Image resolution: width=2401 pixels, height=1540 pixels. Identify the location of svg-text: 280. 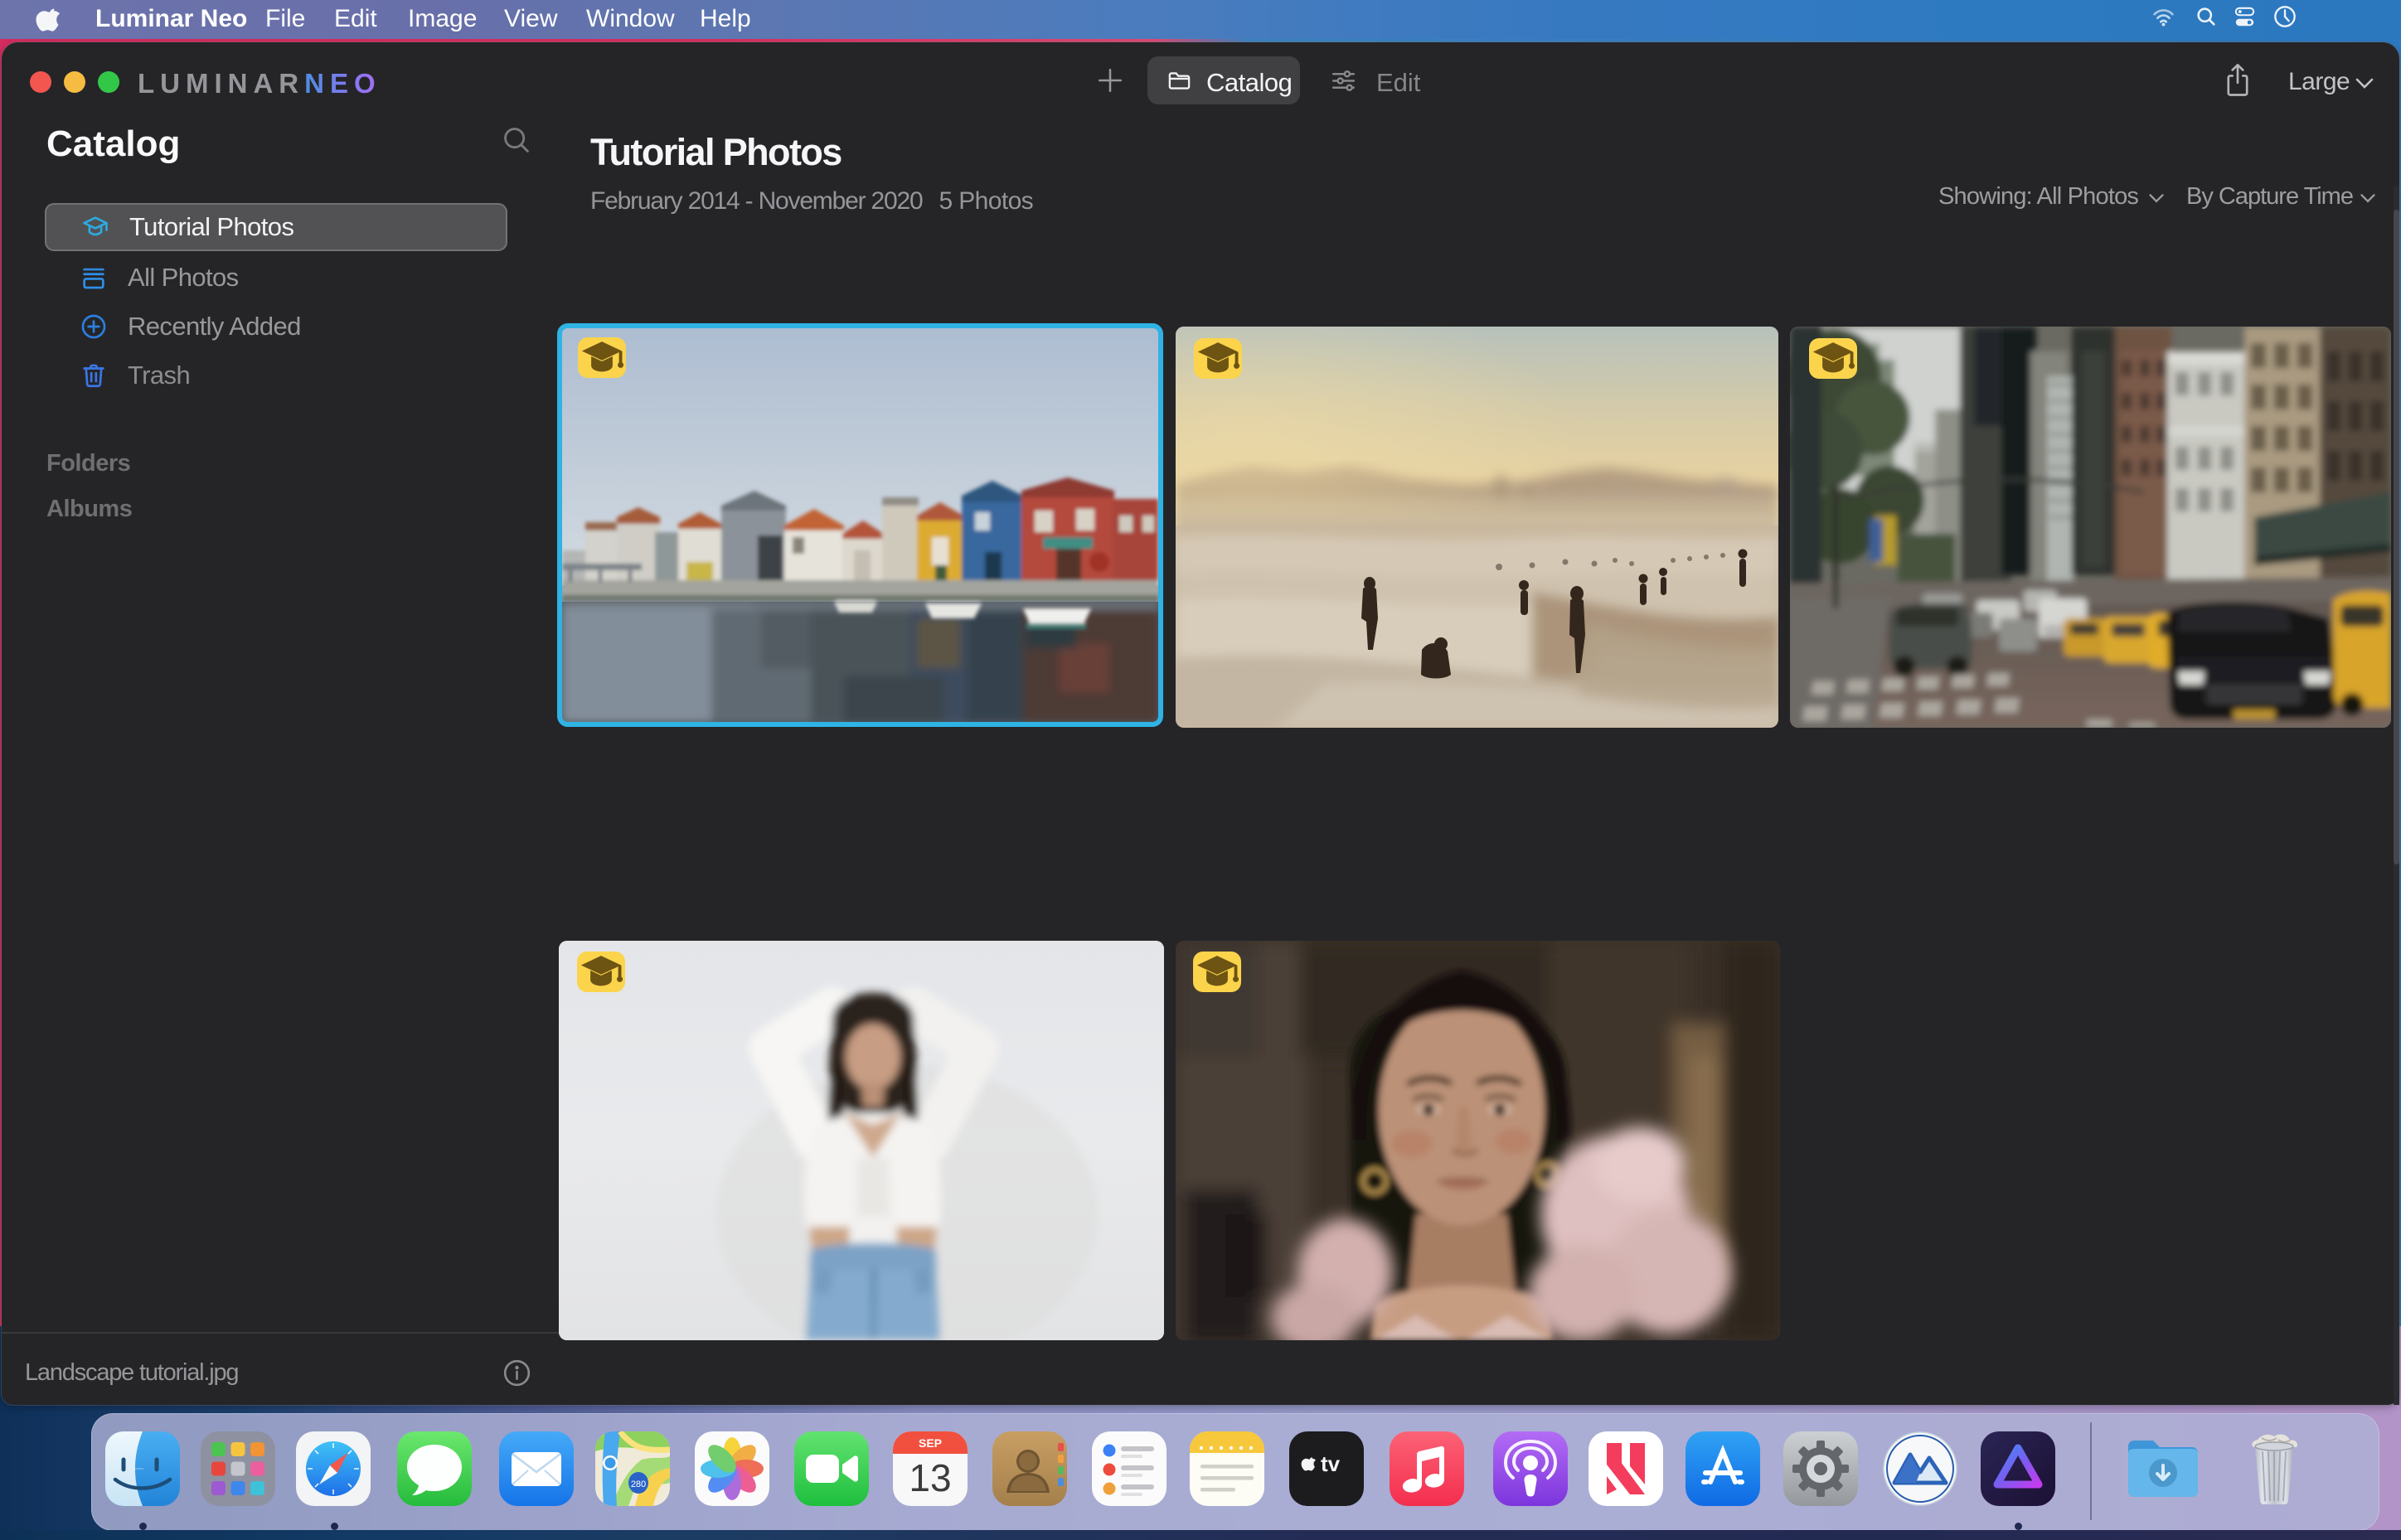
(638, 1484).